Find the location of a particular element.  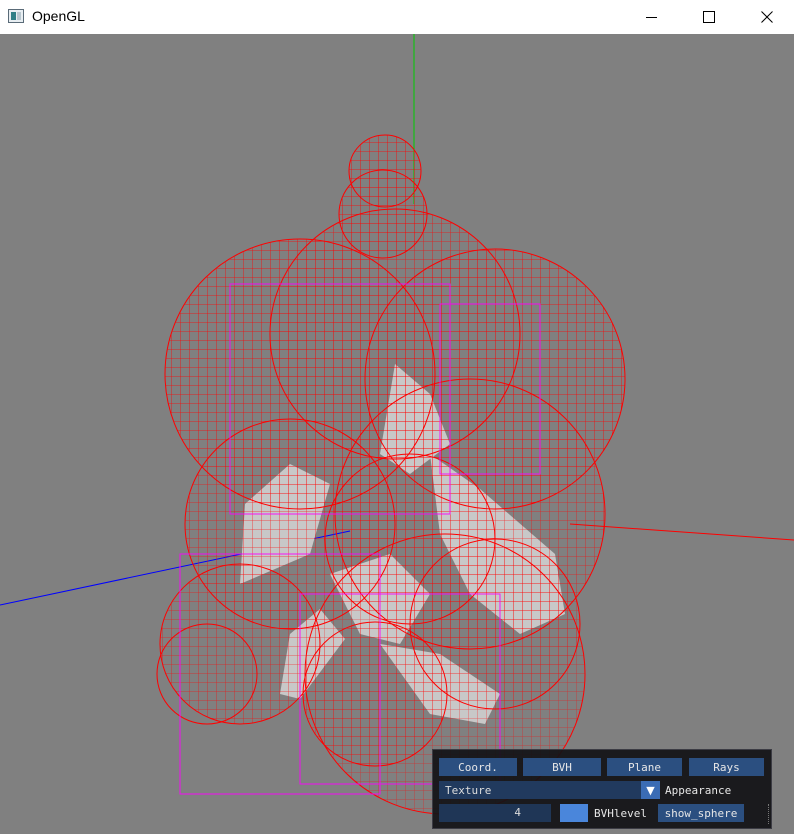

minimize-icon is located at coordinates (651, 17).